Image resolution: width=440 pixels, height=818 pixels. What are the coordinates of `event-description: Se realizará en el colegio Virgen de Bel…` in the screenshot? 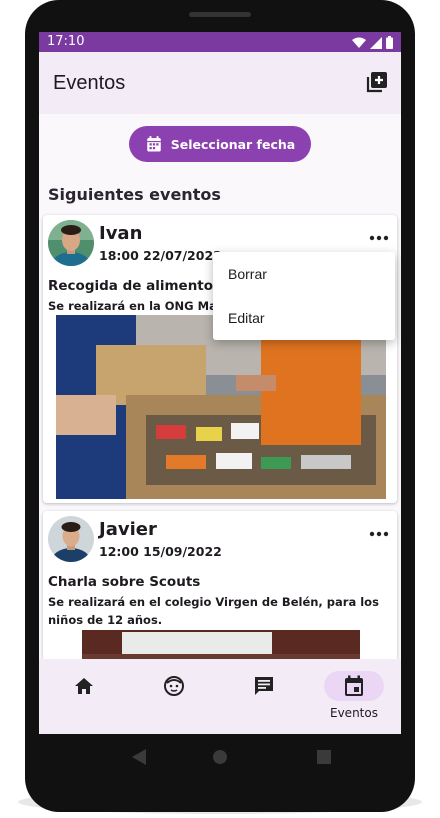 It's located at (213, 611).